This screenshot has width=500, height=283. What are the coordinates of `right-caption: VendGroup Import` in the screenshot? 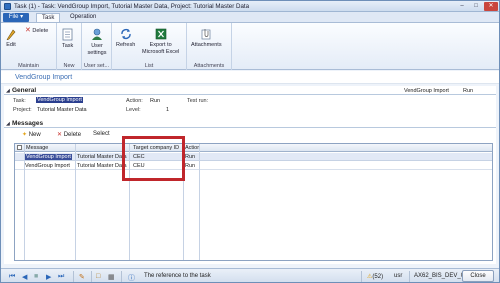 It's located at (426, 91).